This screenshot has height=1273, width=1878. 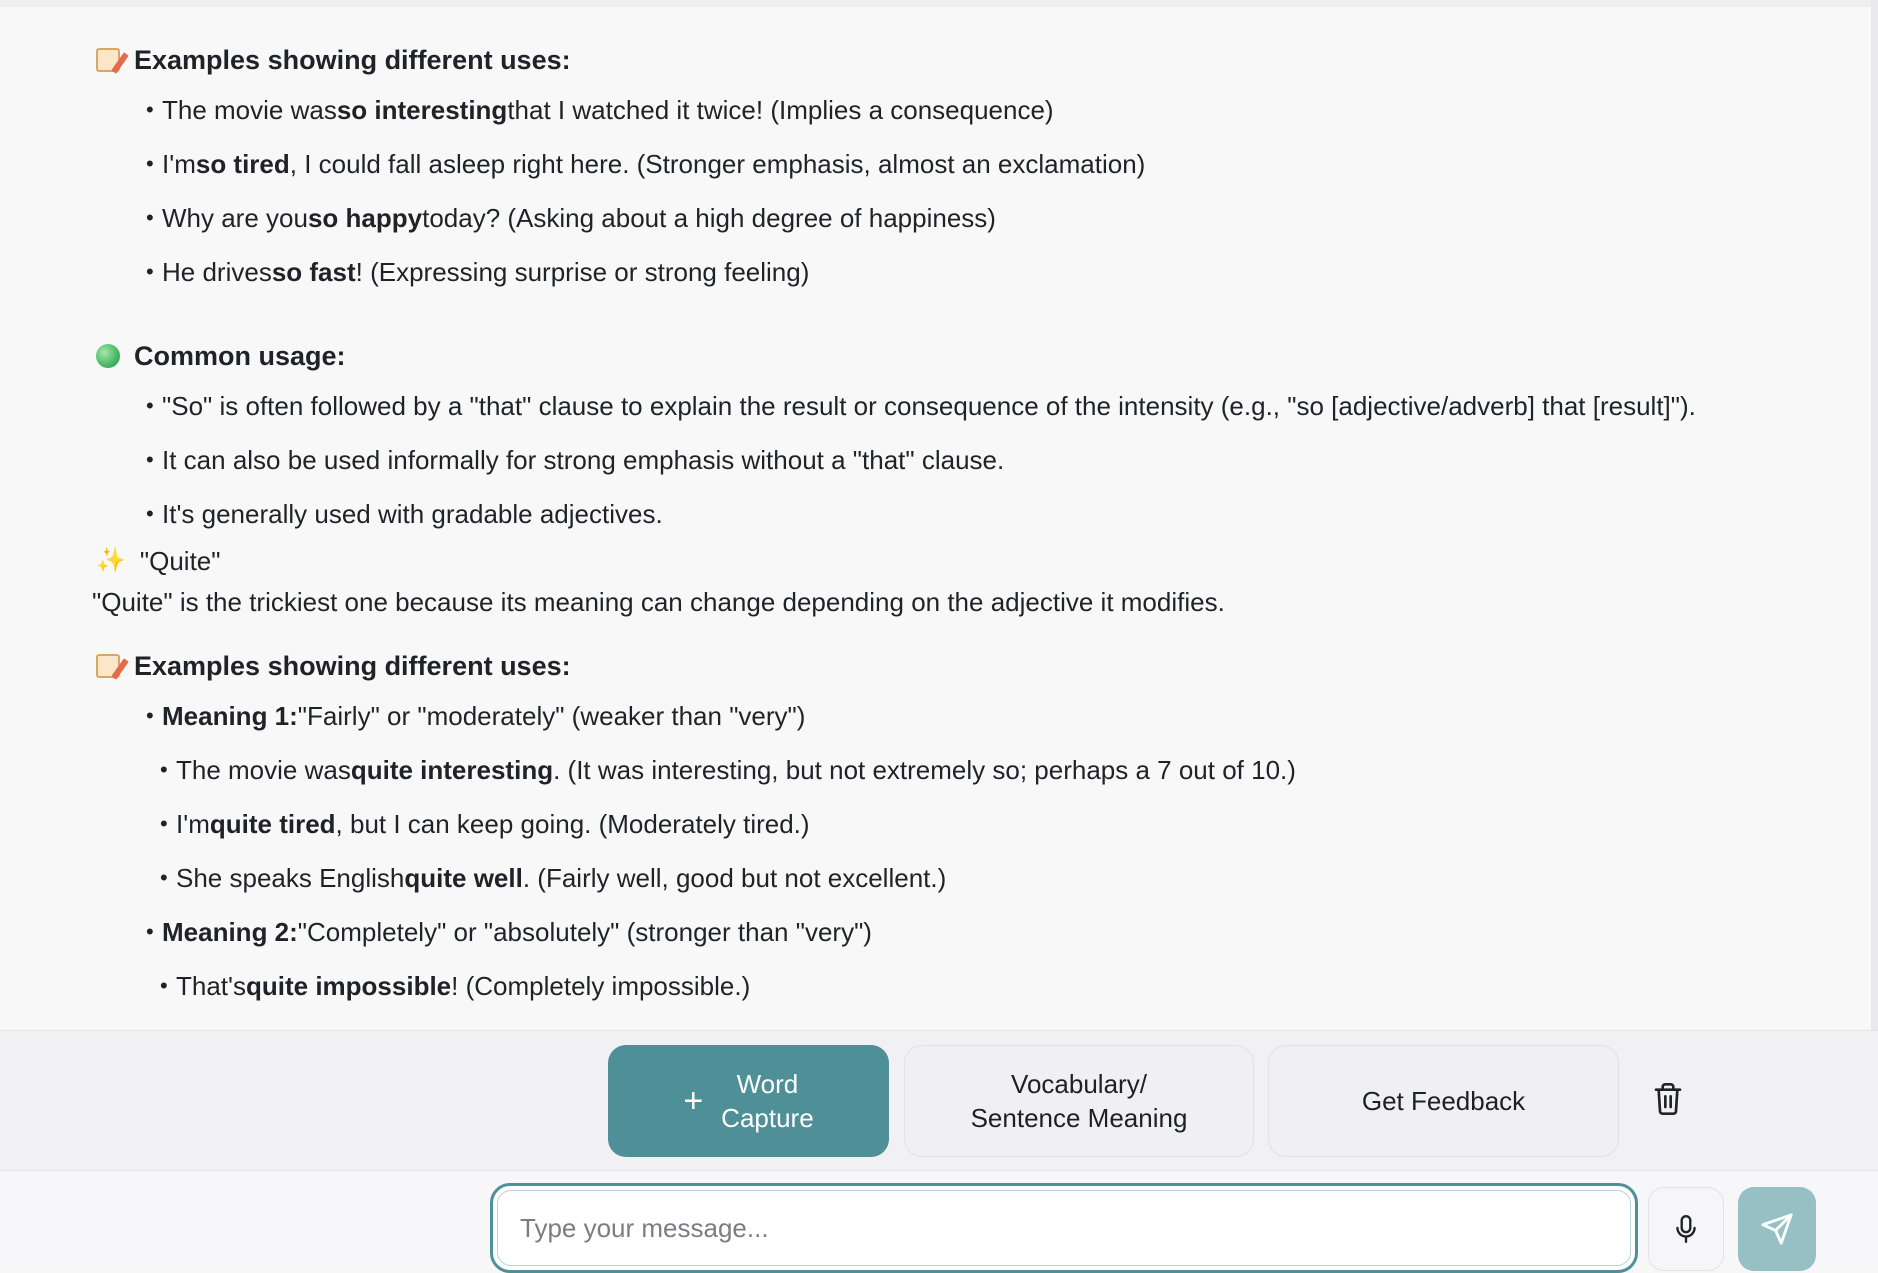 I want to click on green-circle-icon, so click(x=108, y=356).